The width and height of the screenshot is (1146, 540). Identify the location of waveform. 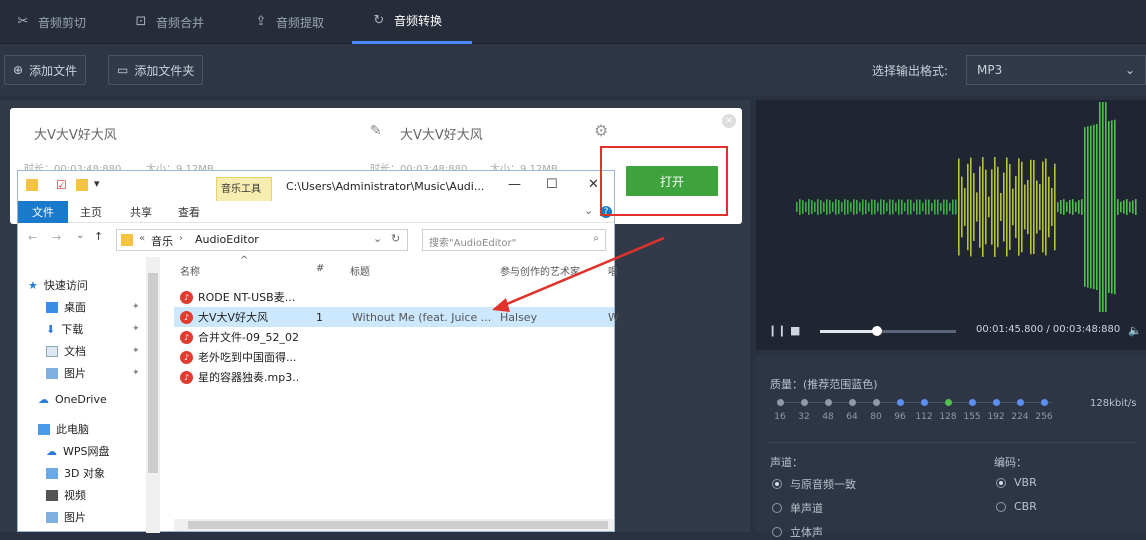
(966, 207).